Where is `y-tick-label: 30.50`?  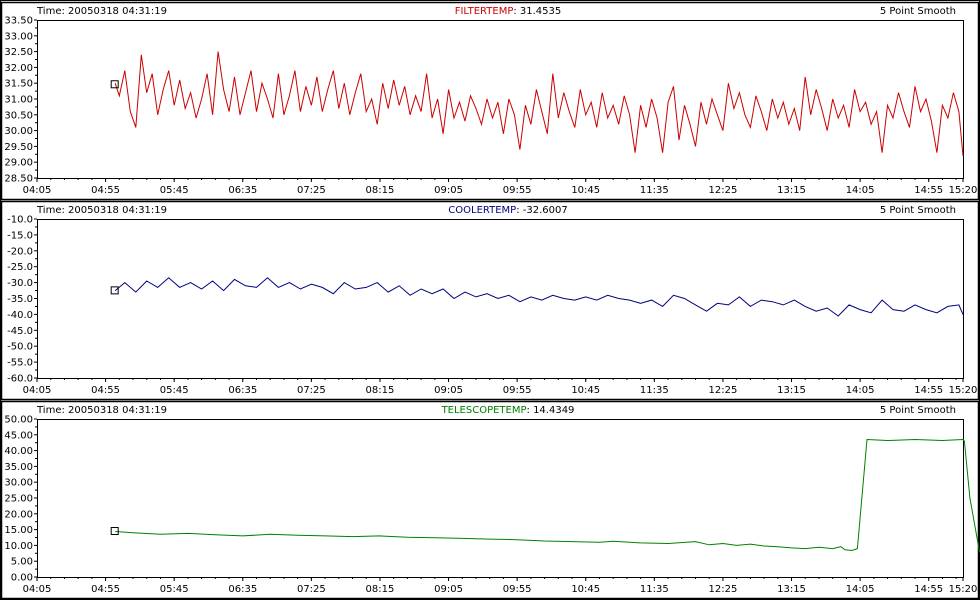 y-tick-label: 30.50 is located at coordinates (18, 115).